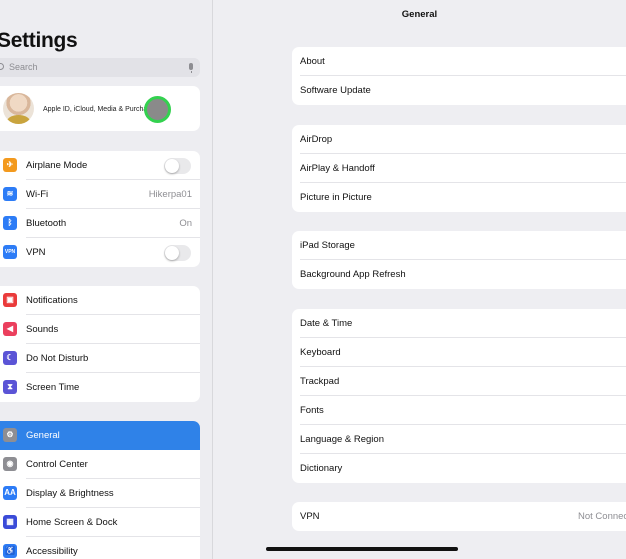  I want to click on sidebar-item-label: Accessibility, so click(52, 551).